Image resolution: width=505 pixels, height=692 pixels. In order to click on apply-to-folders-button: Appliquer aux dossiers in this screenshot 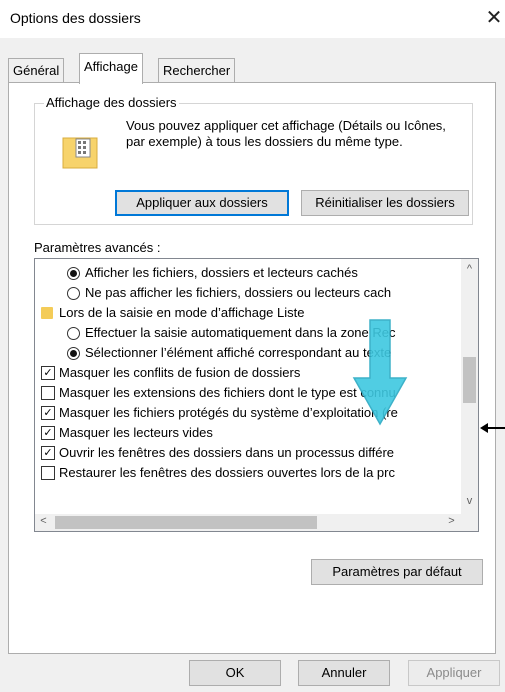, I will do `click(202, 203)`.